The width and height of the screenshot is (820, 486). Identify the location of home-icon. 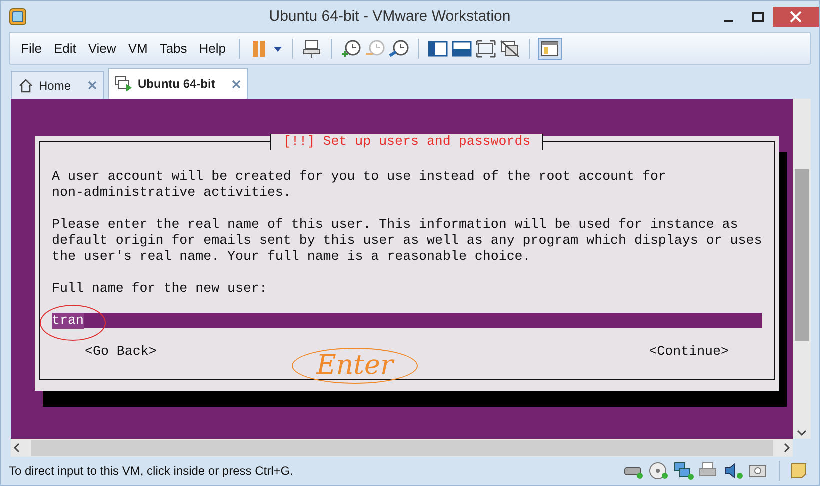
(26, 86).